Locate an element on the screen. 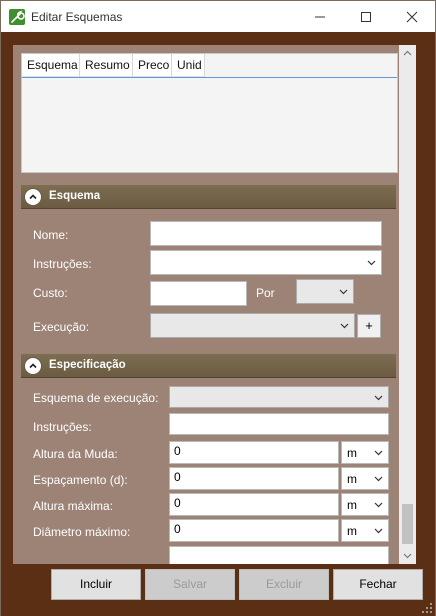 Image resolution: width=436 pixels, height=616 pixels. altura-muda-label: Altura da Muda: is located at coordinates (75, 454).